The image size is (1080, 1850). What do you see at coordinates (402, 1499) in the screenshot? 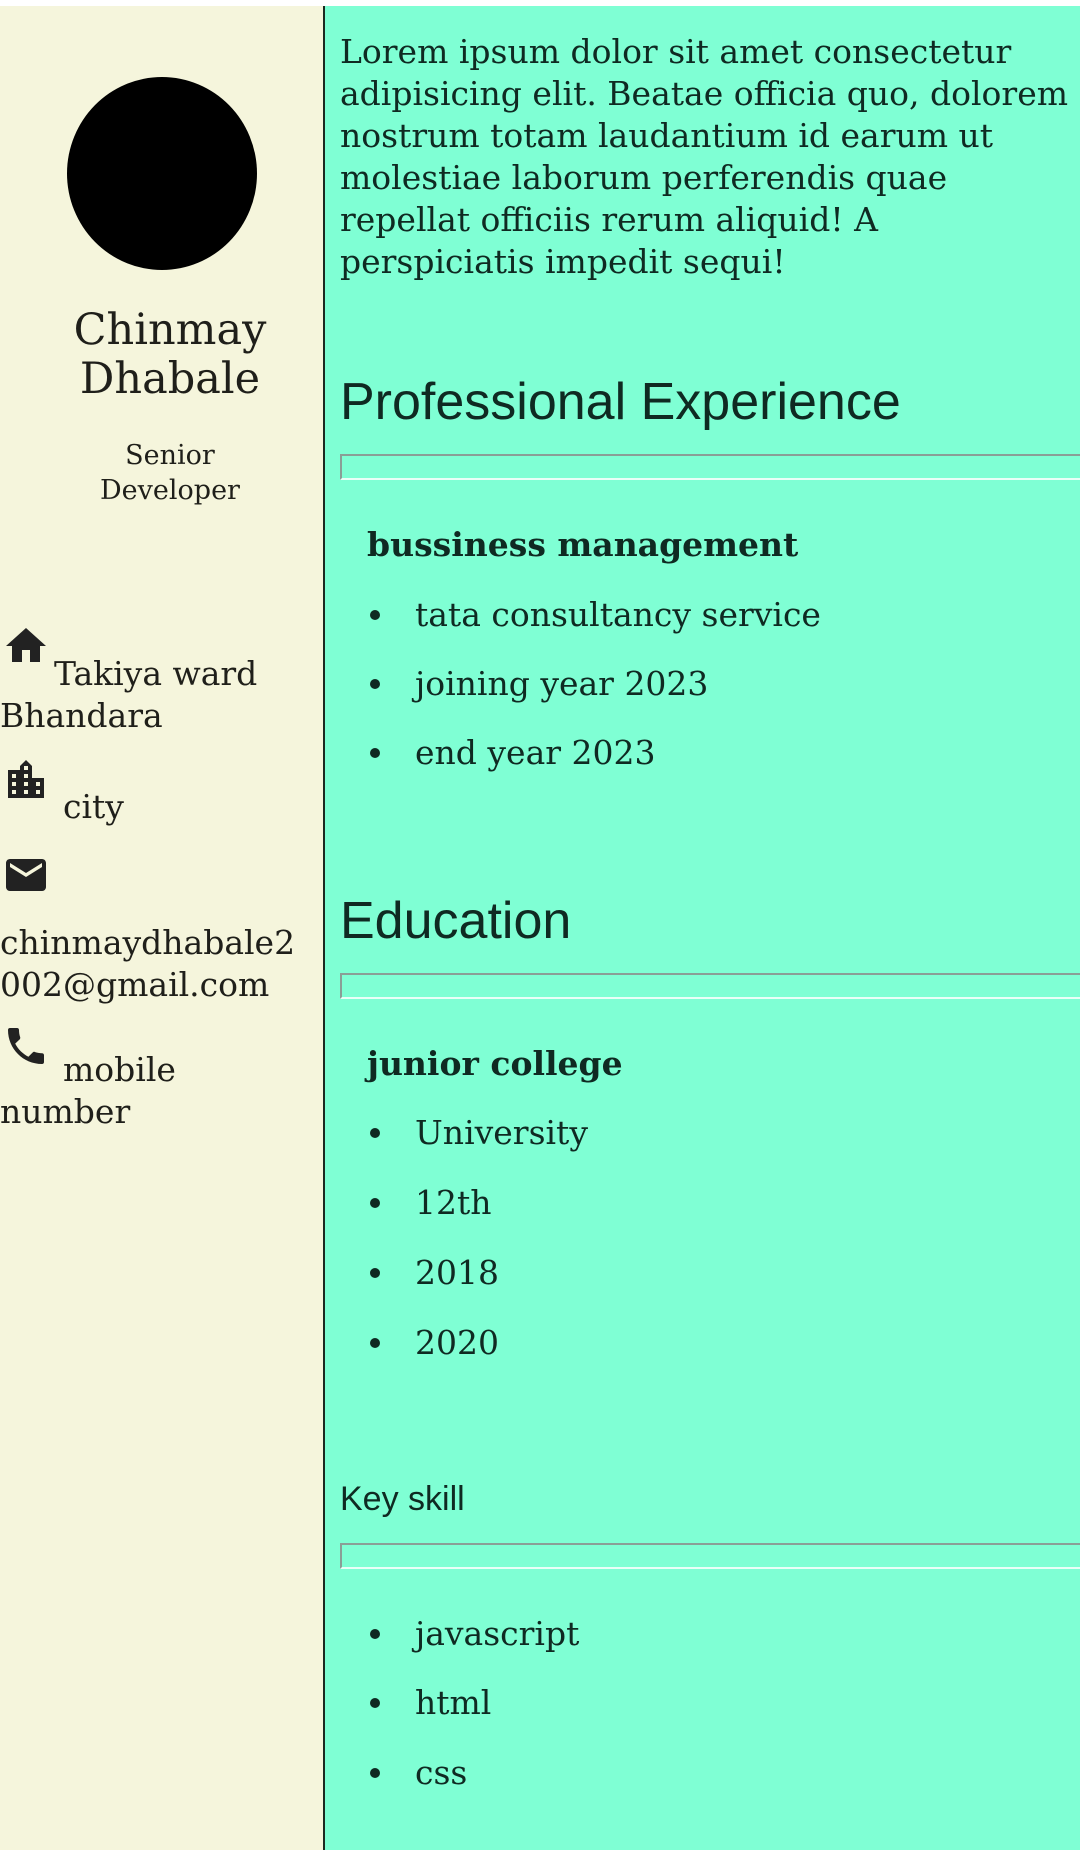
I see `skills-heading: Key skill` at bounding box center [402, 1499].